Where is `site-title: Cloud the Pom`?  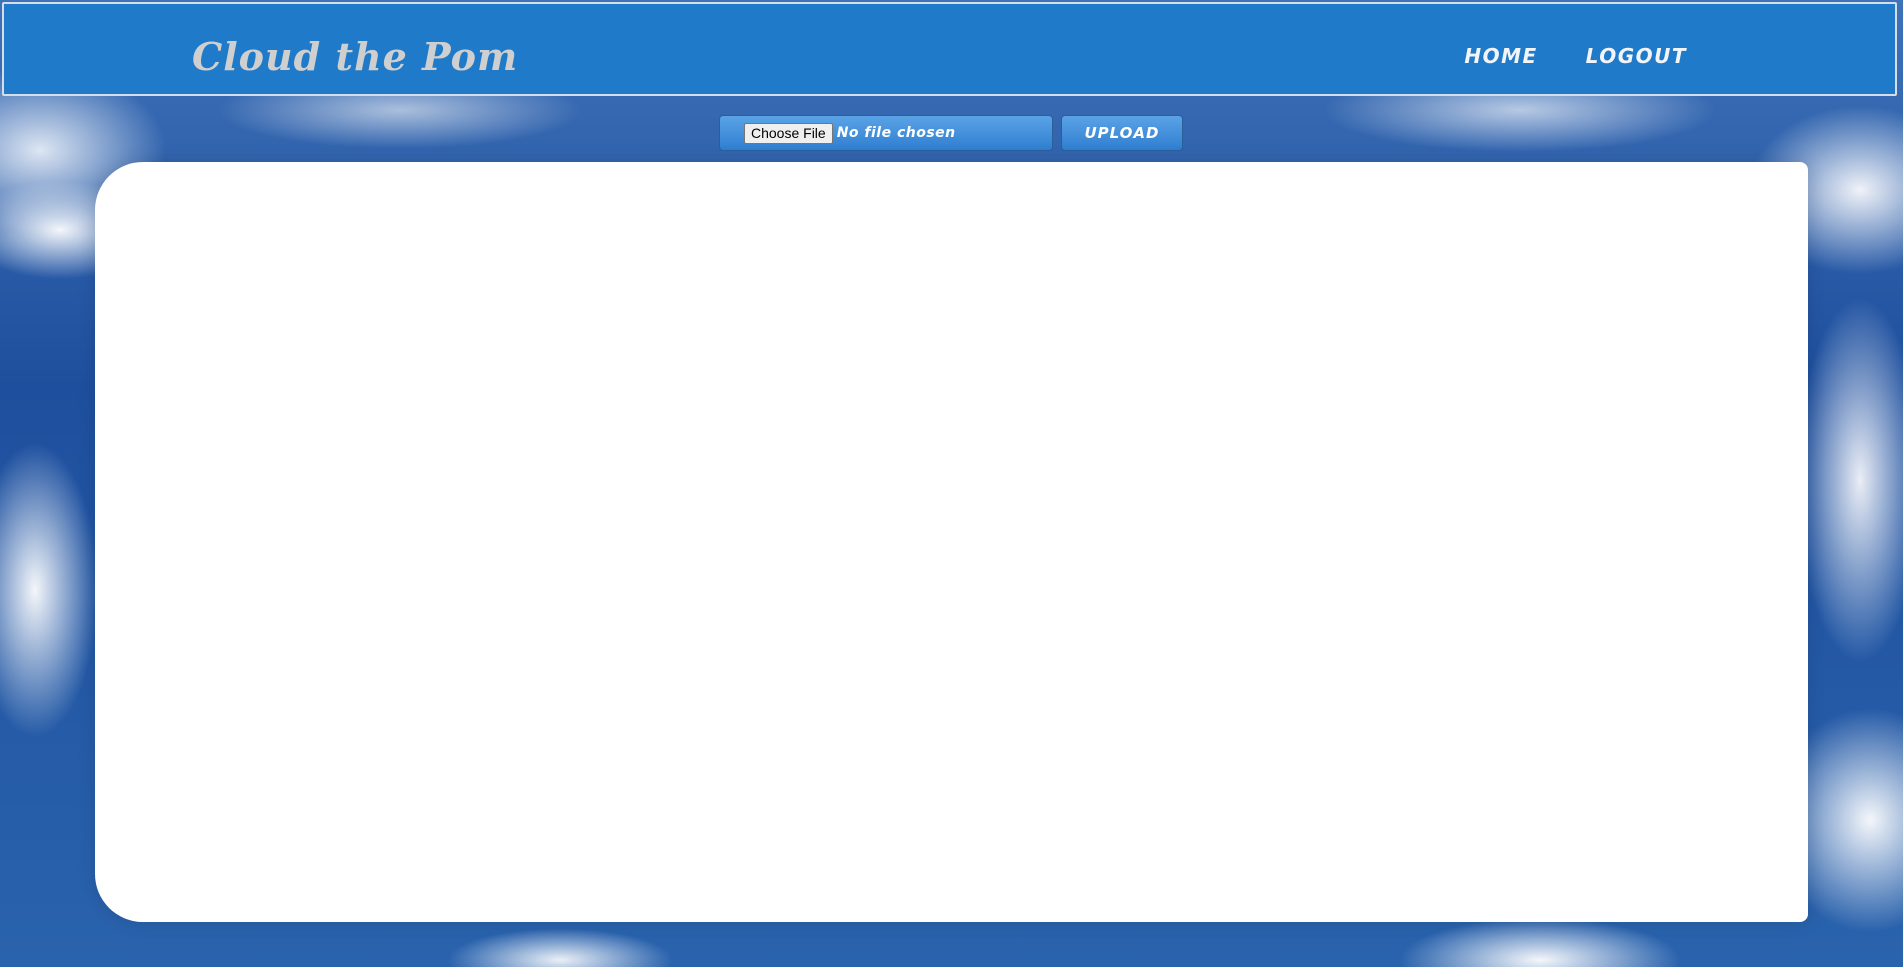
site-title: Cloud the Pom is located at coordinates (355, 56).